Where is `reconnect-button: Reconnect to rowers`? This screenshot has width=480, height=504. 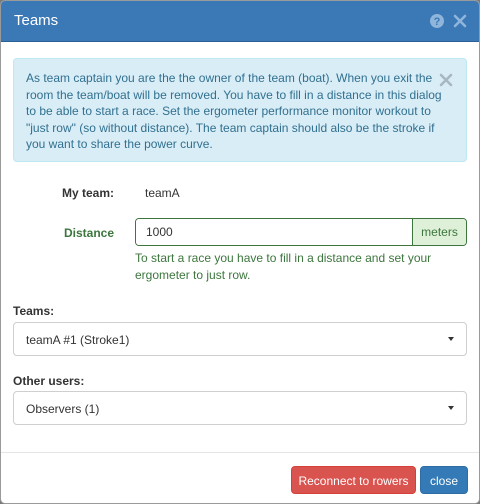 reconnect-button: Reconnect to rowers is located at coordinates (353, 480).